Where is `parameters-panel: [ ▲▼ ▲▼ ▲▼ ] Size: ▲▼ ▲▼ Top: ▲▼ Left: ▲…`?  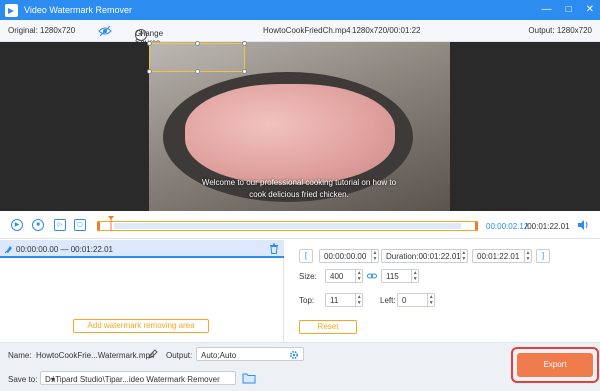
parameters-panel: [ ▲▼ ▲▼ ▲▼ ] Size: ▲▼ ▲▼ Top: ▲▼ Left: ▲… is located at coordinates (442, 291).